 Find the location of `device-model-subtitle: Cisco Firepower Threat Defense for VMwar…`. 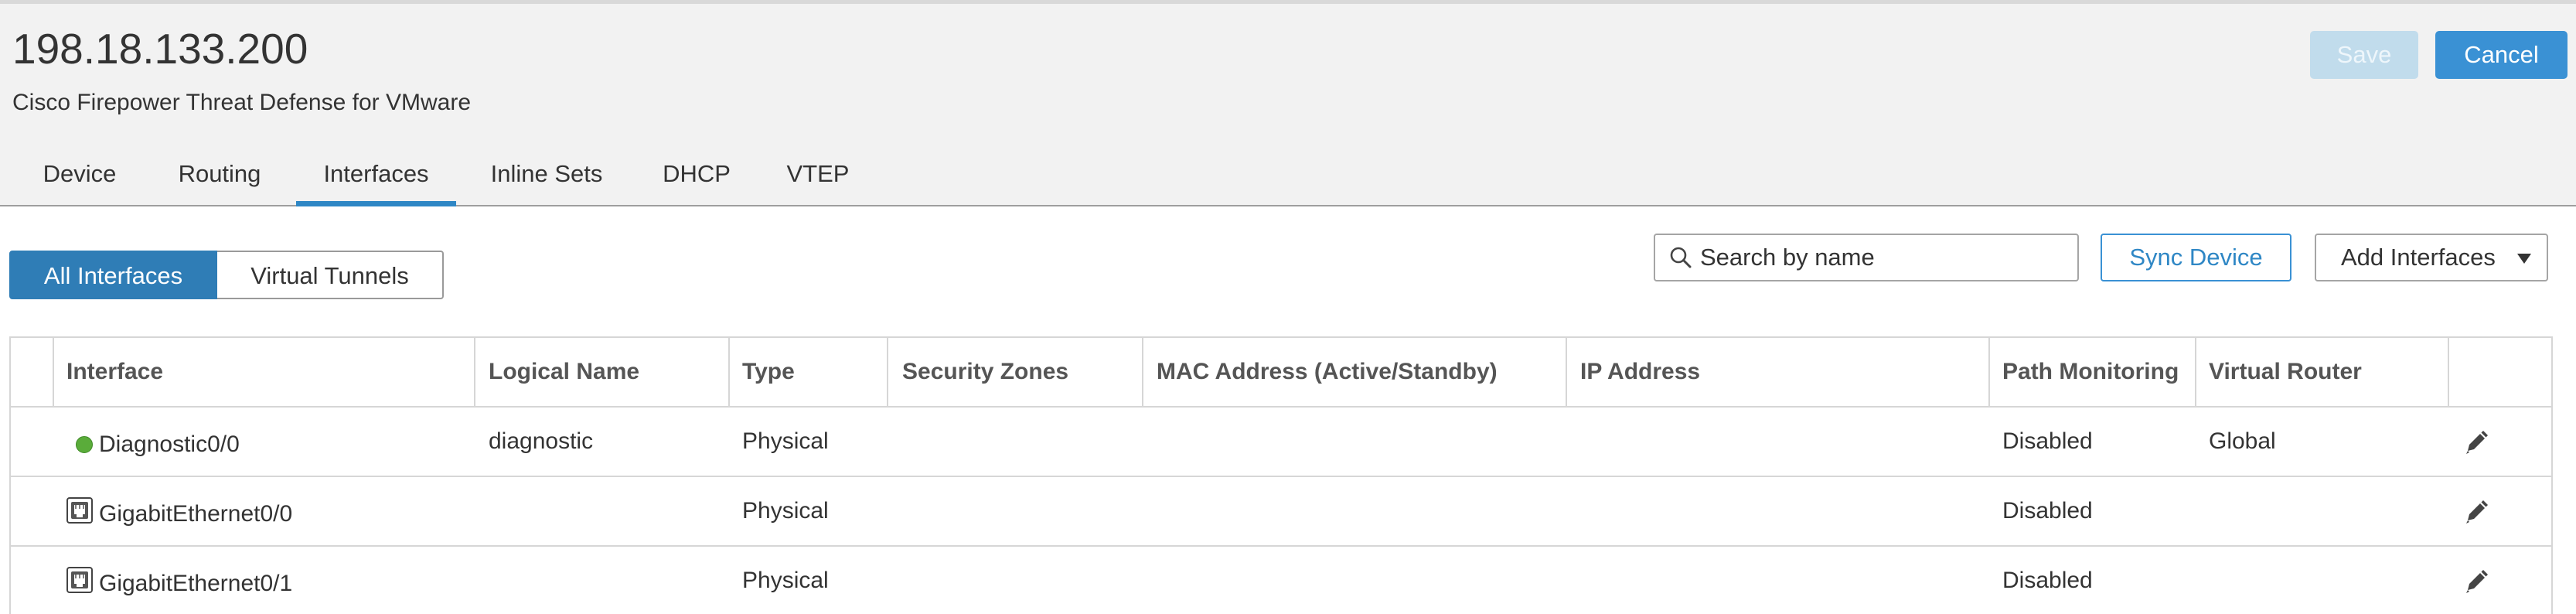

device-model-subtitle: Cisco Firepower Threat Defense for VMwar… is located at coordinates (241, 102).